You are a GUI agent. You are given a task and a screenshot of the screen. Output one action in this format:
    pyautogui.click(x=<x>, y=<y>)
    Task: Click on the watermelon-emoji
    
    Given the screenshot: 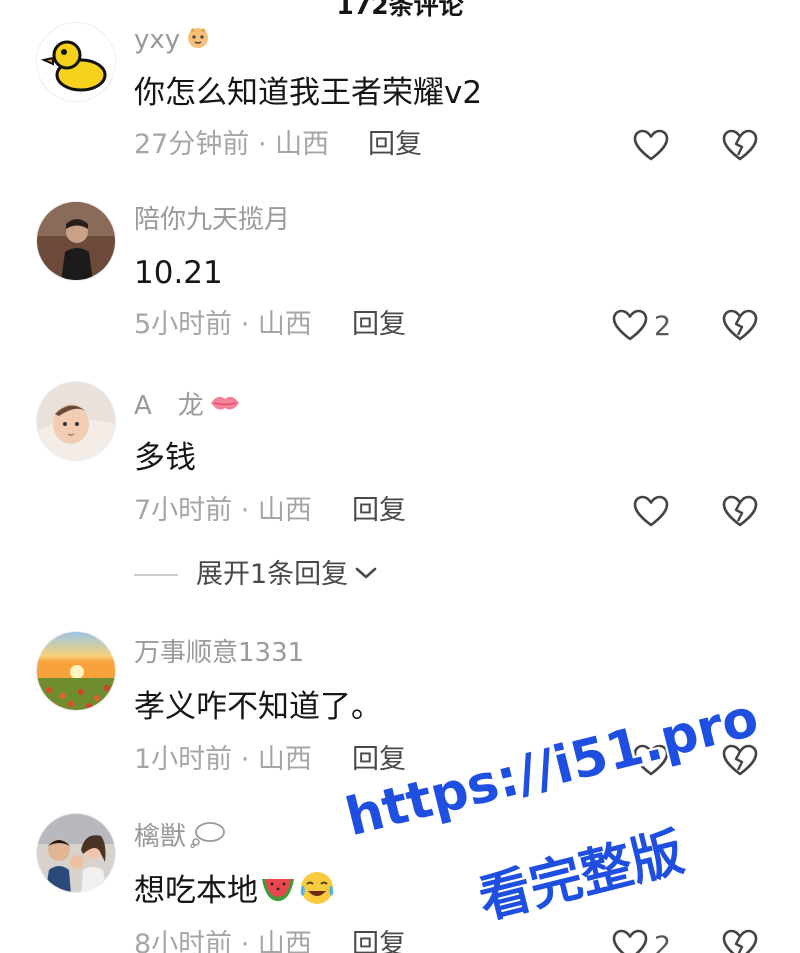 What is the action you would take?
    pyautogui.click(x=278, y=892)
    